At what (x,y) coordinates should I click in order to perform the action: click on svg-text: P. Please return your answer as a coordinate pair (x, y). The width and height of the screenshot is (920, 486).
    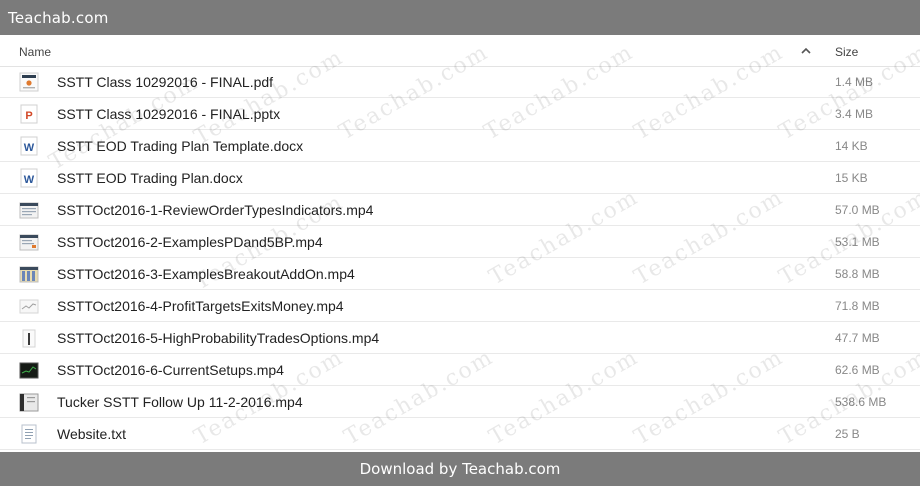
    Looking at the image, I should click on (28, 116).